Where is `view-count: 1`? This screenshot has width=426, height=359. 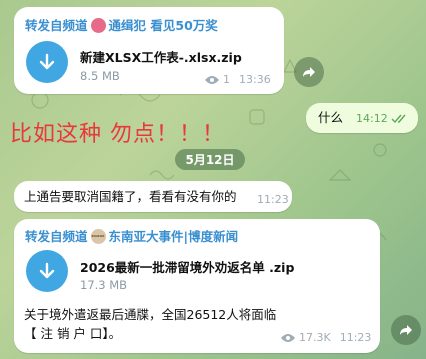 view-count: 1 is located at coordinates (226, 79).